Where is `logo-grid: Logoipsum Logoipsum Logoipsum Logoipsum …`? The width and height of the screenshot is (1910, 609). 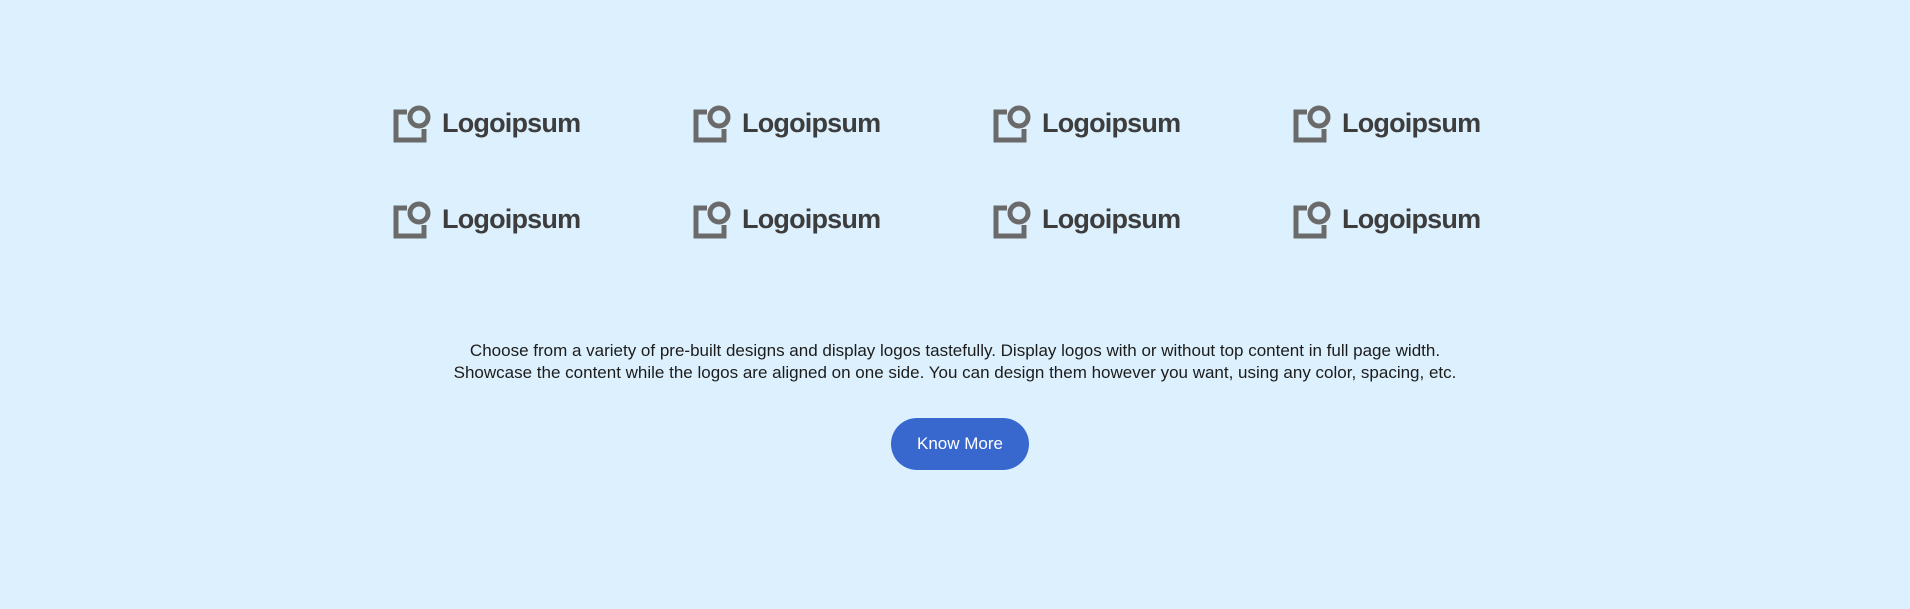
logo-grid: Logoipsum Logoipsum Logoipsum Logoipsum … is located at coordinates (993, 173).